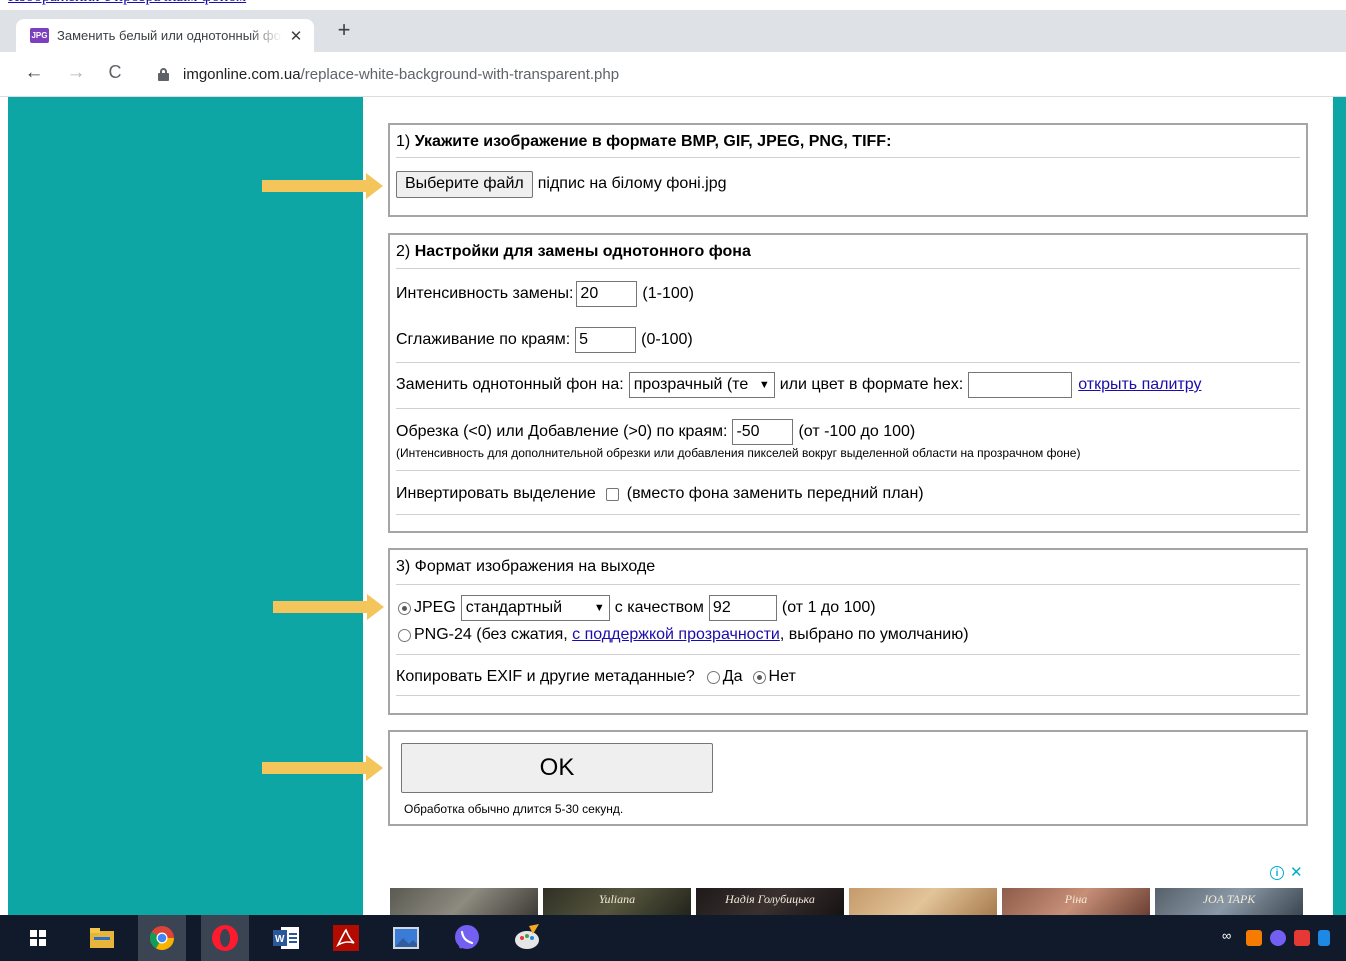 This screenshot has height=961, width=1346. Describe the element at coordinates (527, 938) in the screenshot. I see `paint-icon` at that location.